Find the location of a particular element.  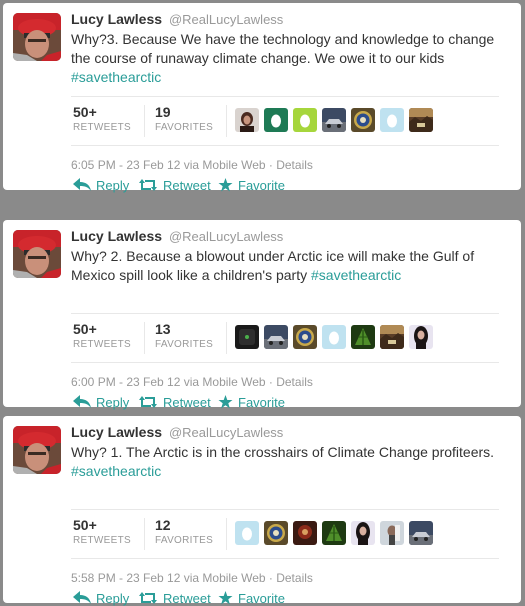

tweet-stats: 50+ RETWEETS 12 FAVORITES is located at coordinates (285, 534).